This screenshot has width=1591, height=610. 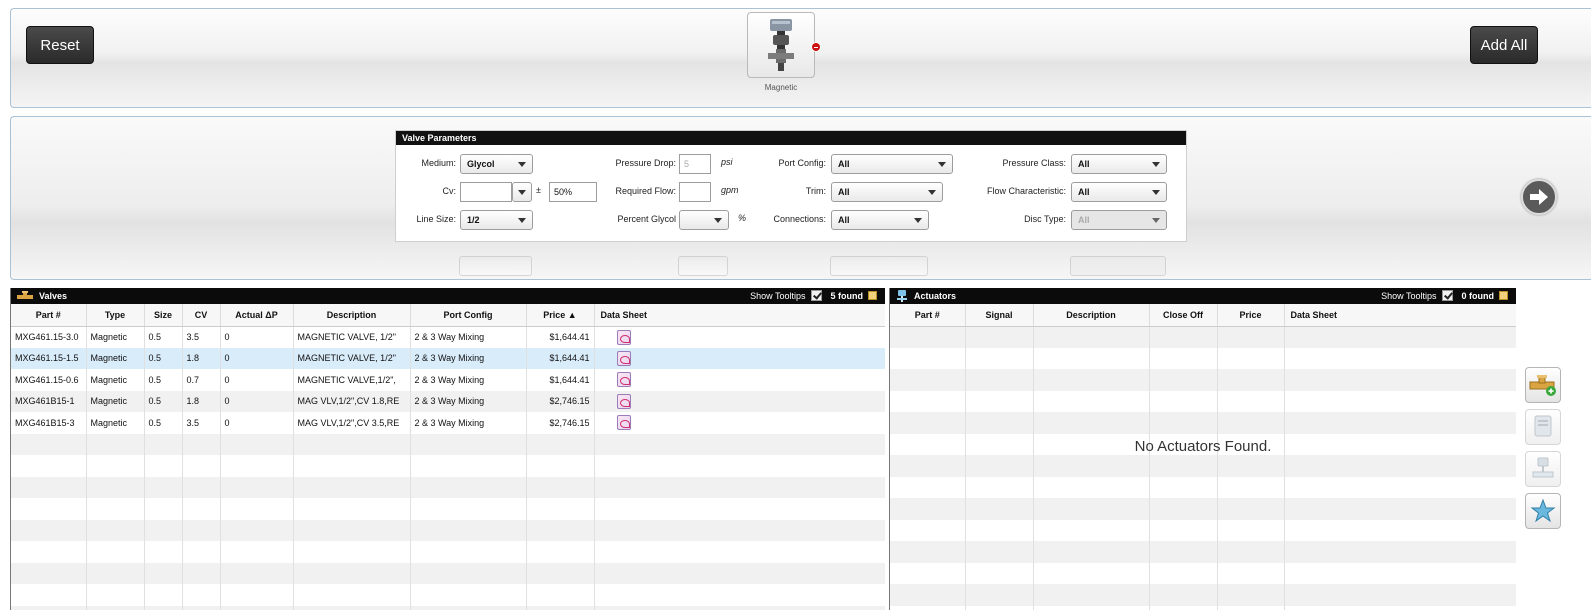 I want to click on add-all-button: Add All, so click(x=1504, y=45).